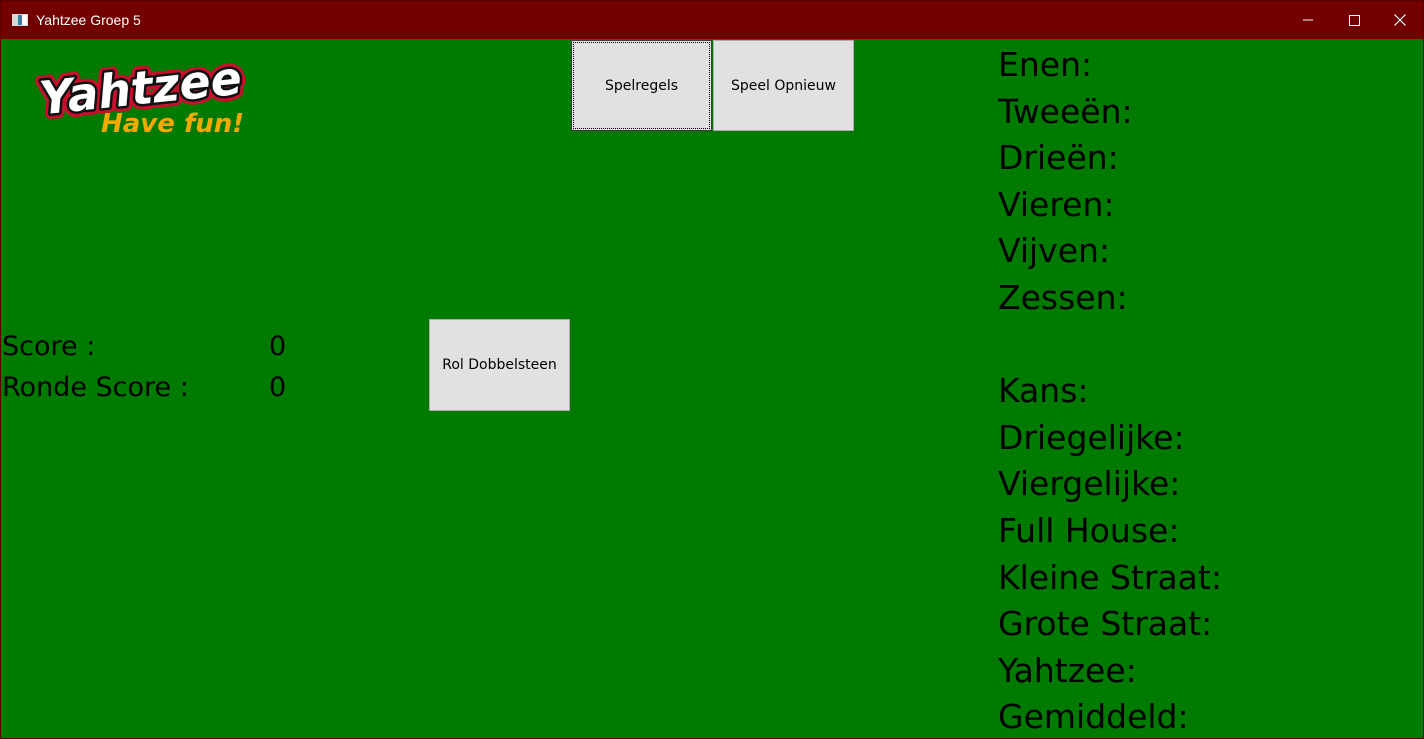 The image size is (1424, 739). What do you see at coordinates (1056, 204) in the screenshot?
I see `scorecard-fours: Vieren:` at bounding box center [1056, 204].